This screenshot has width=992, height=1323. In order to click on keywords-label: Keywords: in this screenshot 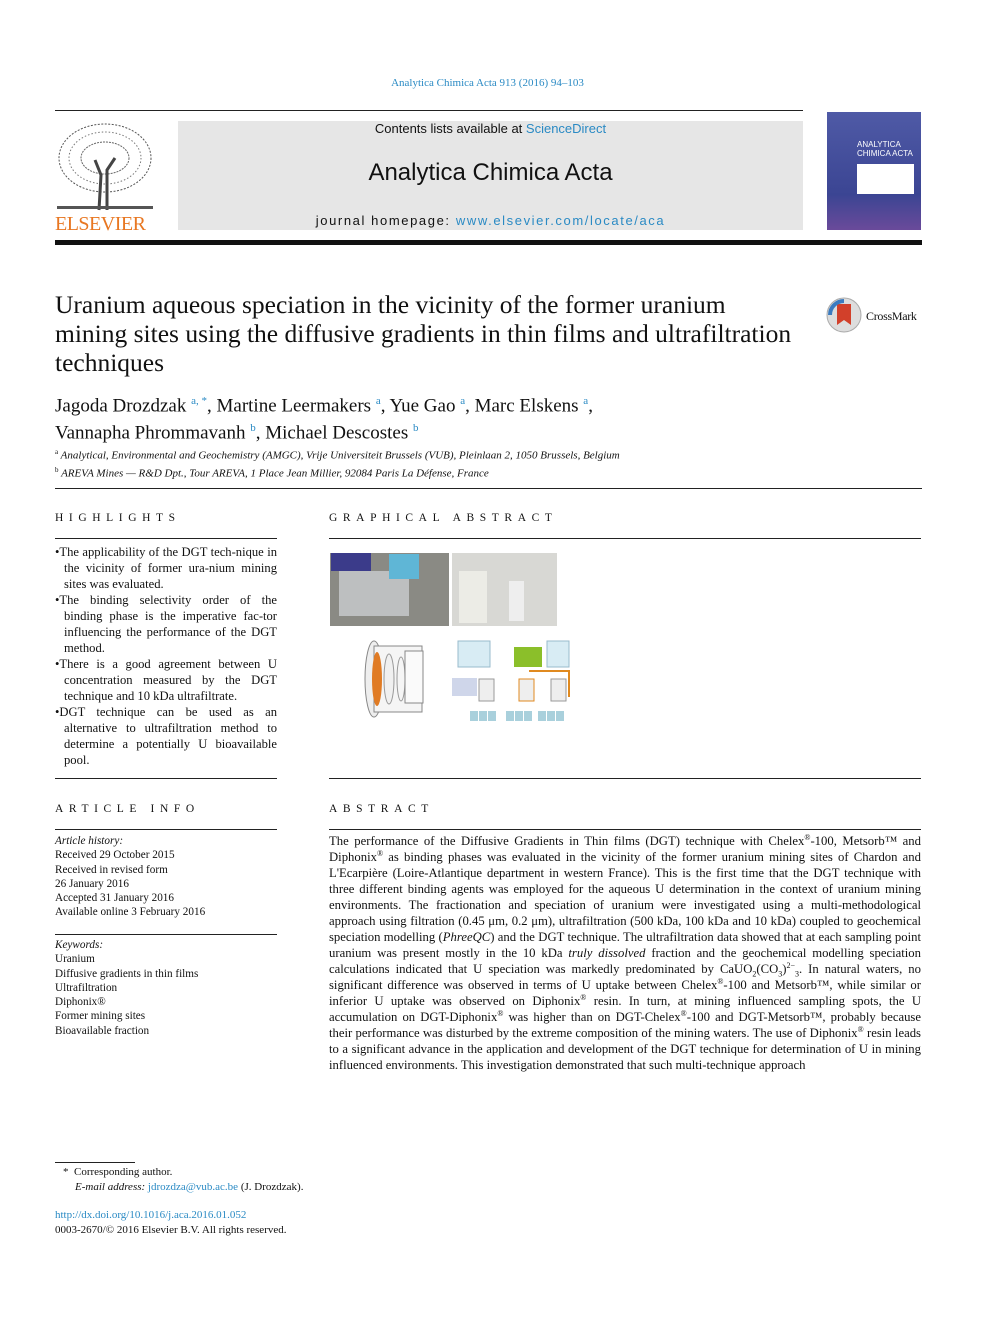, I will do `click(79, 945)`.